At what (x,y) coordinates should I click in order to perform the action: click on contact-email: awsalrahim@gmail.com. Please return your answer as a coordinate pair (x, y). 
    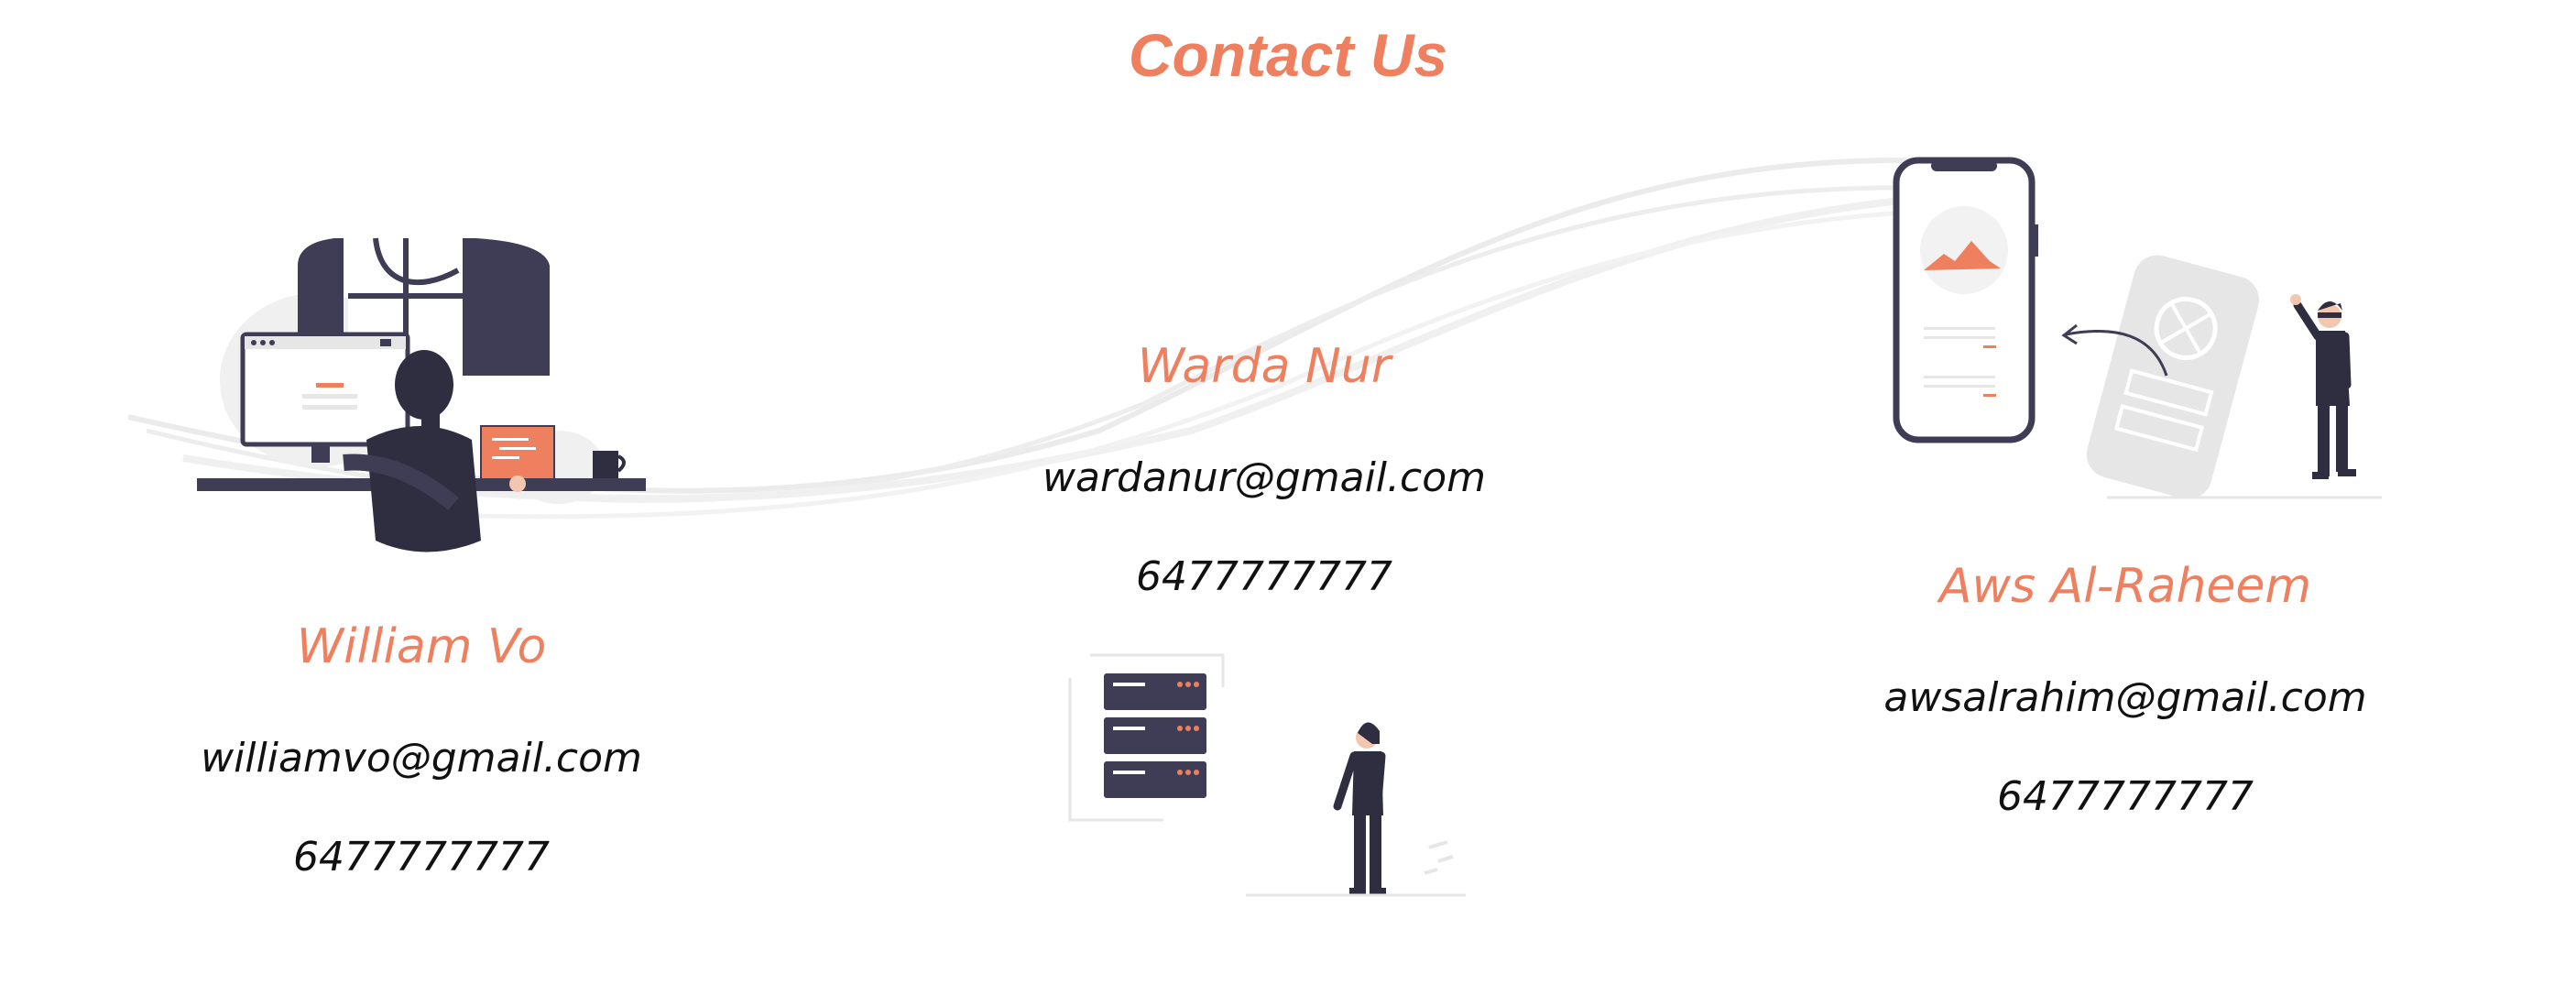
    Looking at the image, I should click on (2125, 697).